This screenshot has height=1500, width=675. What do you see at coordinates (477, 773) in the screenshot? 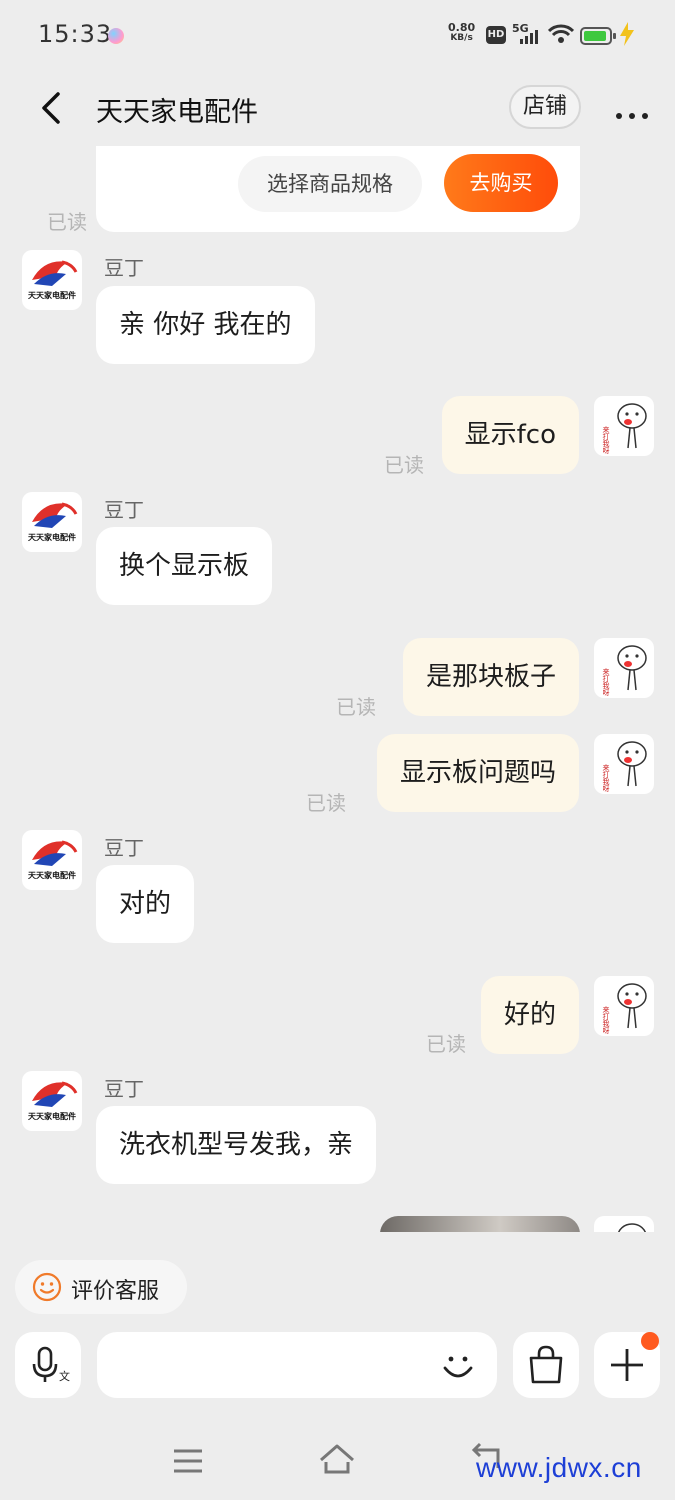
I see `message-bubble: 显示板问题吗` at bounding box center [477, 773].